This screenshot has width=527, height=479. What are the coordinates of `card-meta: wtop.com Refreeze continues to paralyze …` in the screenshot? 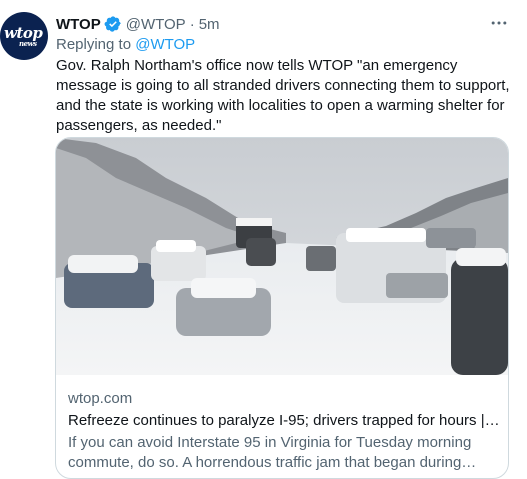 It's located at (284, 431).